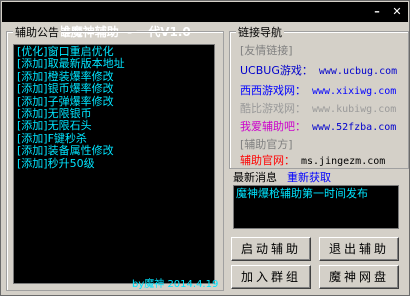 The height and width of the screenshot is (296, 410). I want to click on link-row-kubi: 酷比游戏网： www.kubiwg.com, so click(318, 108).